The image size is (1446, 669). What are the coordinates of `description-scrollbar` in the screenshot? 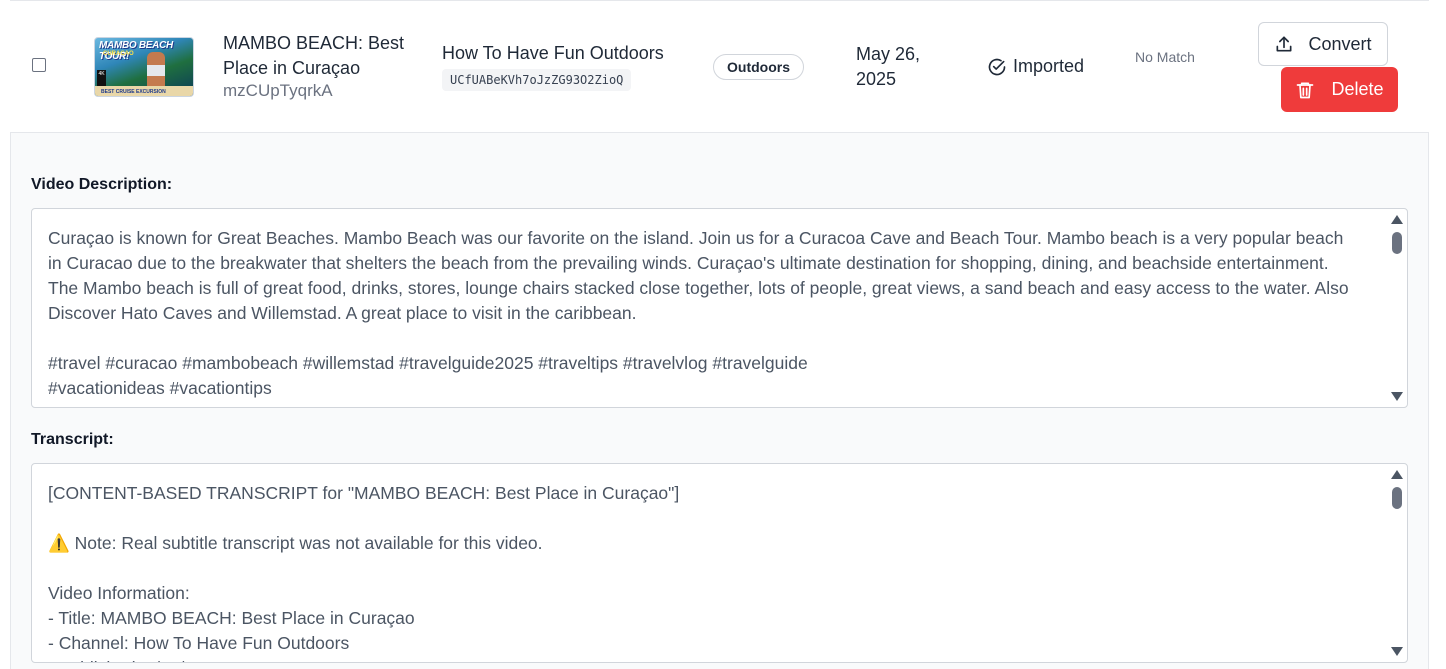 It's located at (1397, 308).